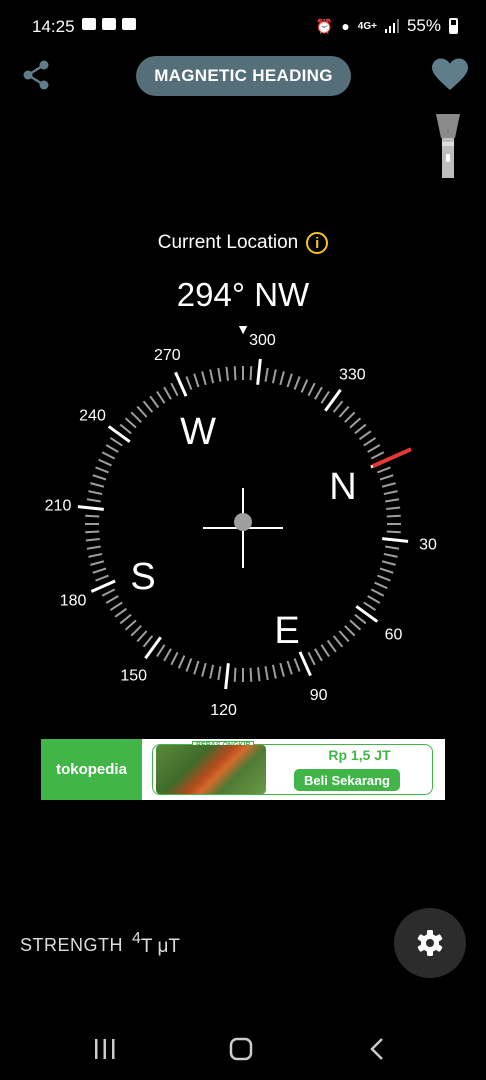 This screenshot has height=1080, width=486. I want to click on share-icon, so click(36, 75).